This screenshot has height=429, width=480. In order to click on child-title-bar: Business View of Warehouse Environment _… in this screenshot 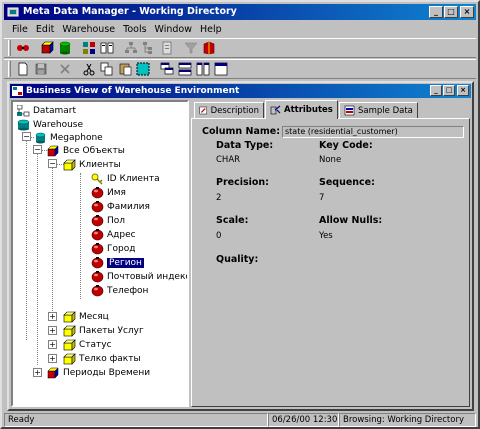, I will do `click(240, 91)`.